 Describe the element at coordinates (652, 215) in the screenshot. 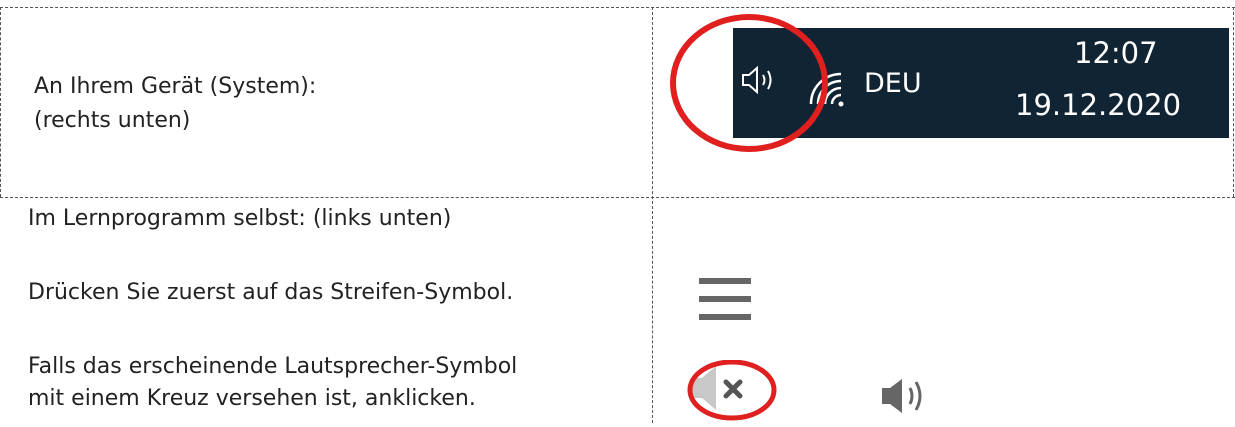

I see `column-divider` at that location.